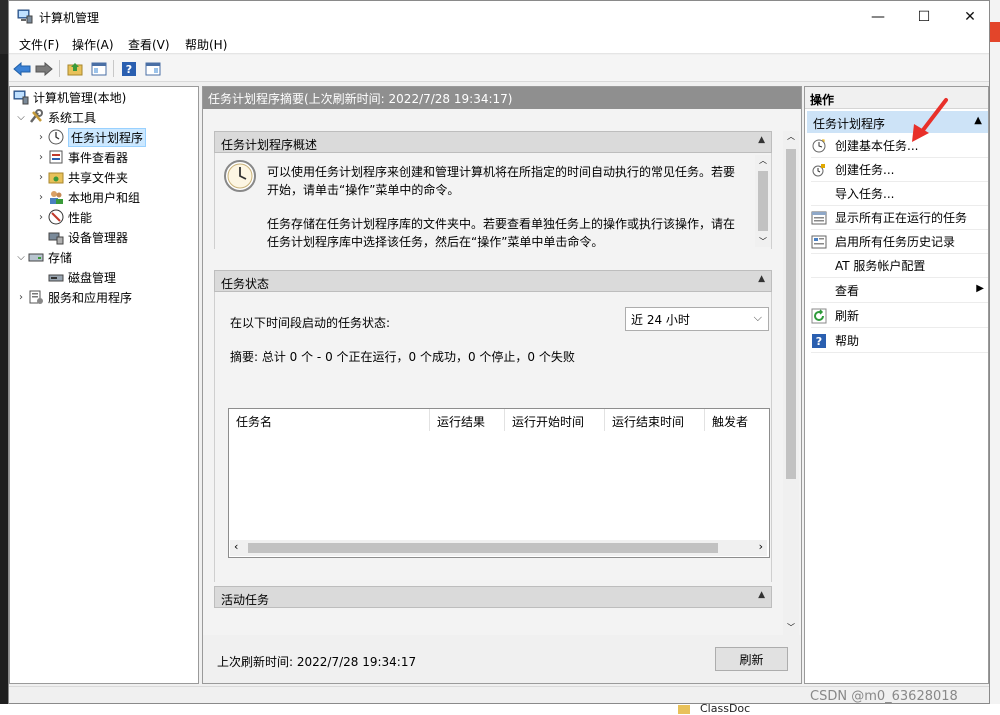 This screenshot has width=1000, height=715. Describe the element at coordinates (968, 16) in the screenshot. I see `close-button: ✕` at that location.